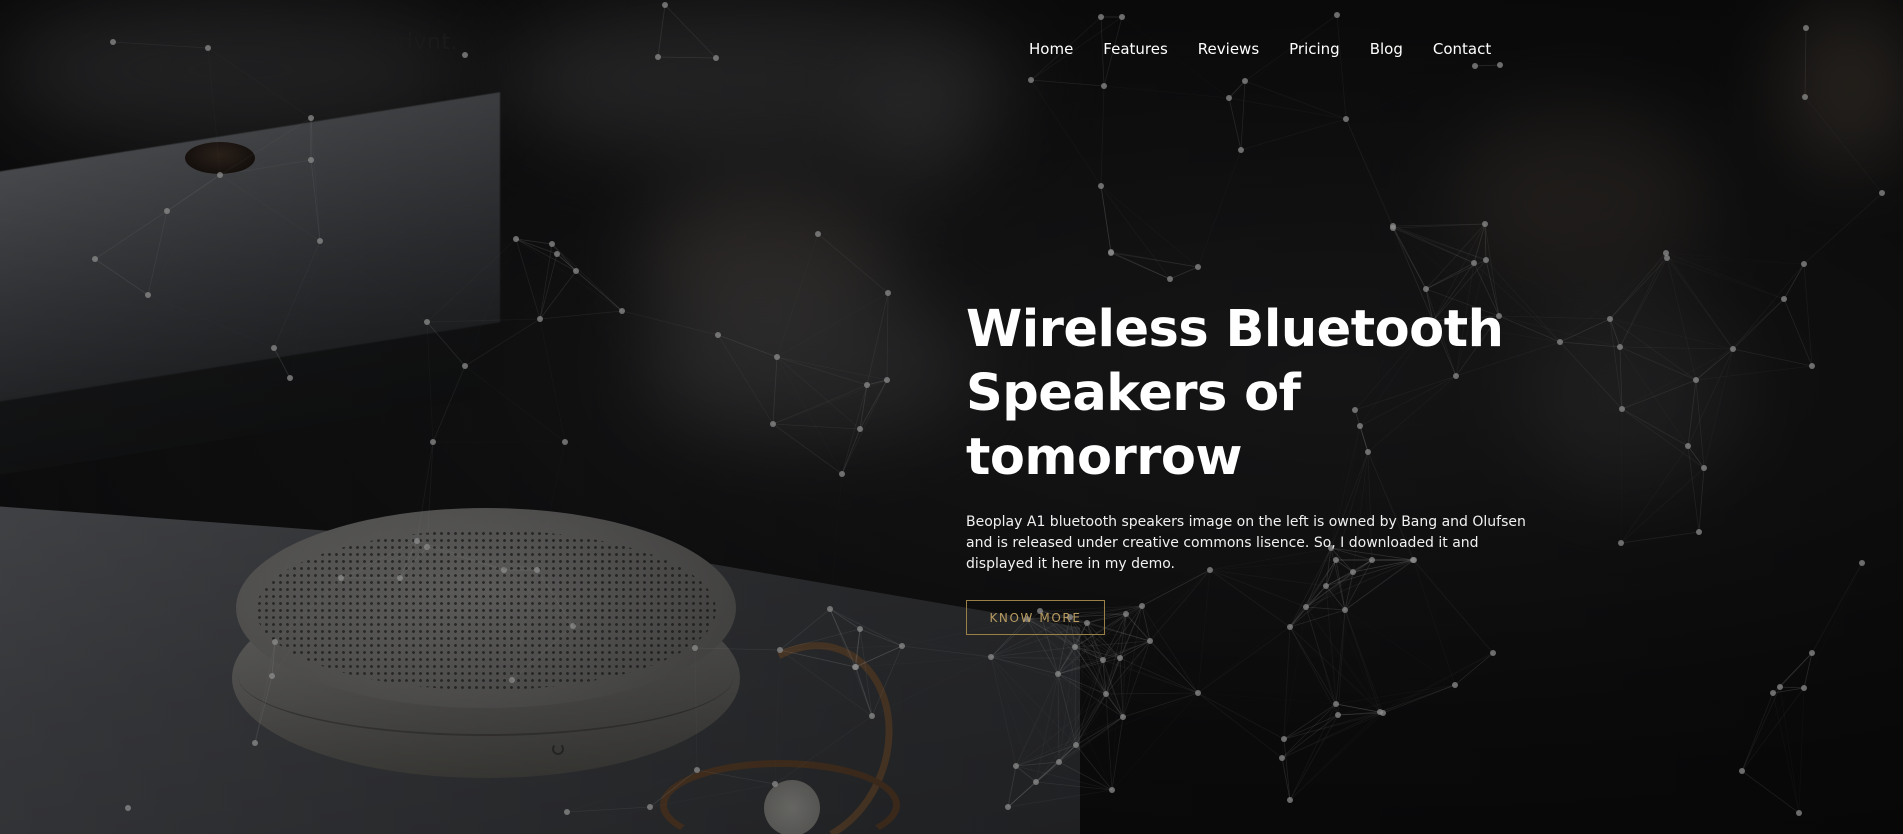  What do you see at coordinates (1035, 617) in the screenshot?
I see `know-more-button: KNOW MORE` at bounding box center [1035, 617].